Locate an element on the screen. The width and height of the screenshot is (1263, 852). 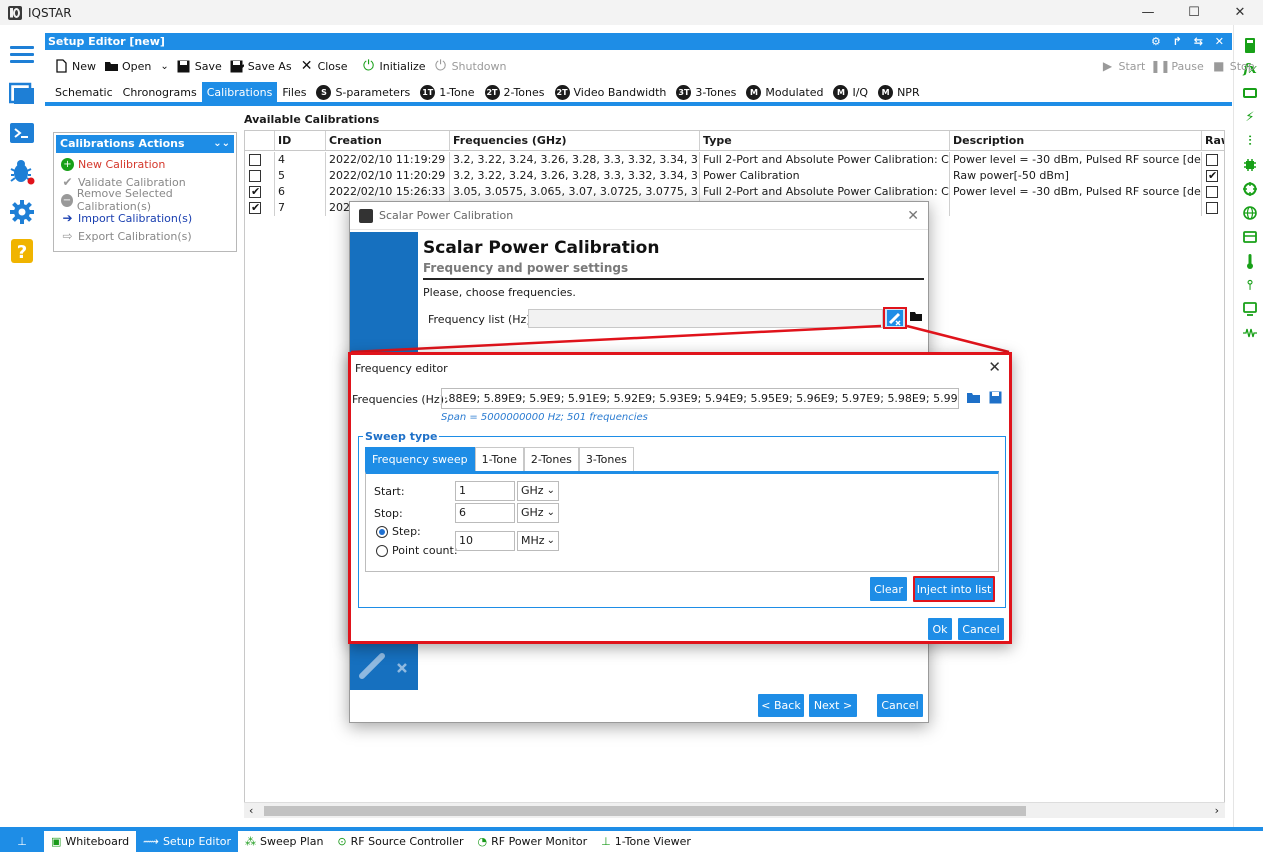
header-creation: Creation is located at coordinates (388, 141).